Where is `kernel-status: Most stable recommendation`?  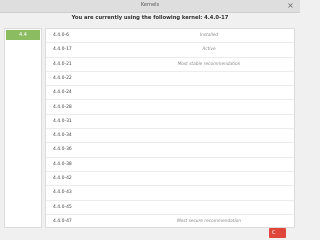
kernel-status: Most stable recommendation is located at coordinates (209, 64).